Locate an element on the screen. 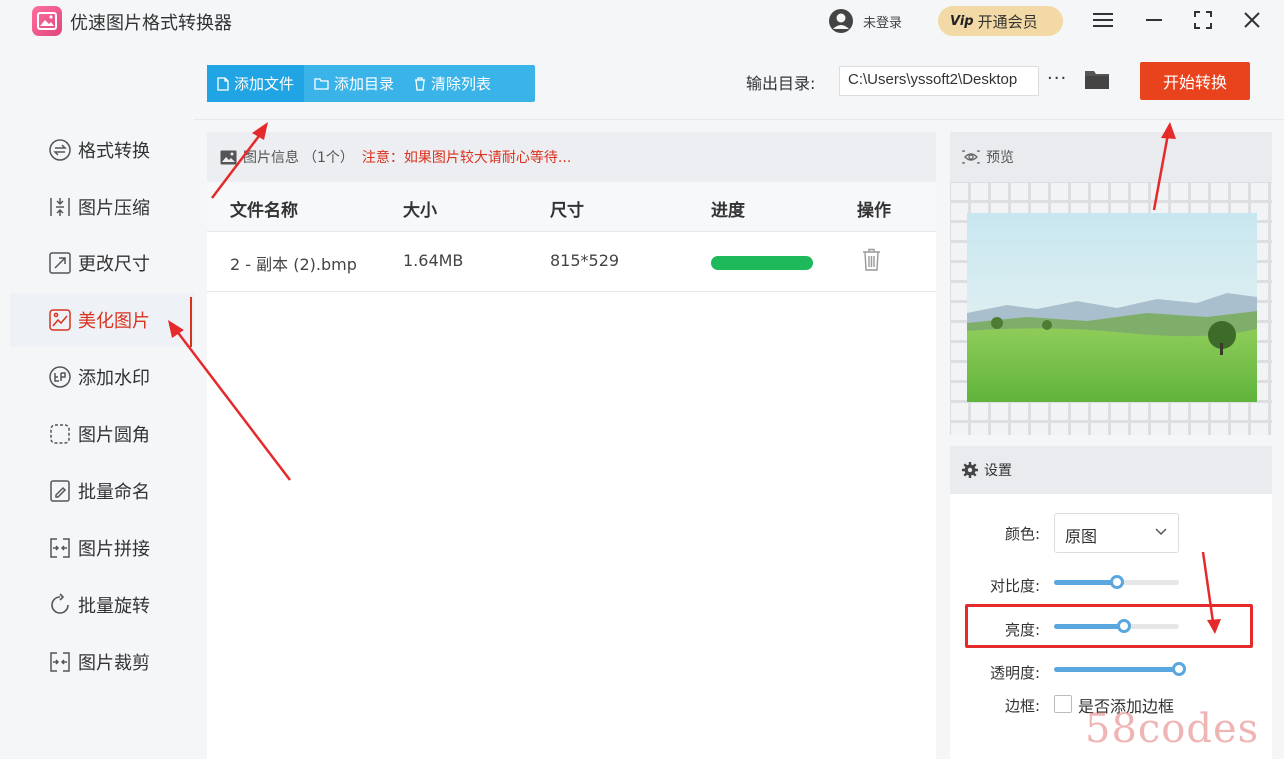  contrast-slider-fill is located at coordinates (1085, 582).